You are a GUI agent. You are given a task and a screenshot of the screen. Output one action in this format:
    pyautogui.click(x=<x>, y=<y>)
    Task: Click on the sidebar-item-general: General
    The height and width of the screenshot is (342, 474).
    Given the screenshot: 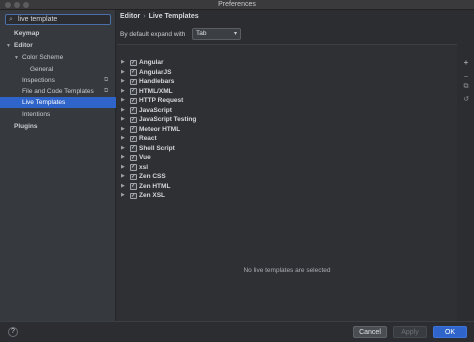 What is the action you would take?
    pyautogui.click(x=58, y=69)
    